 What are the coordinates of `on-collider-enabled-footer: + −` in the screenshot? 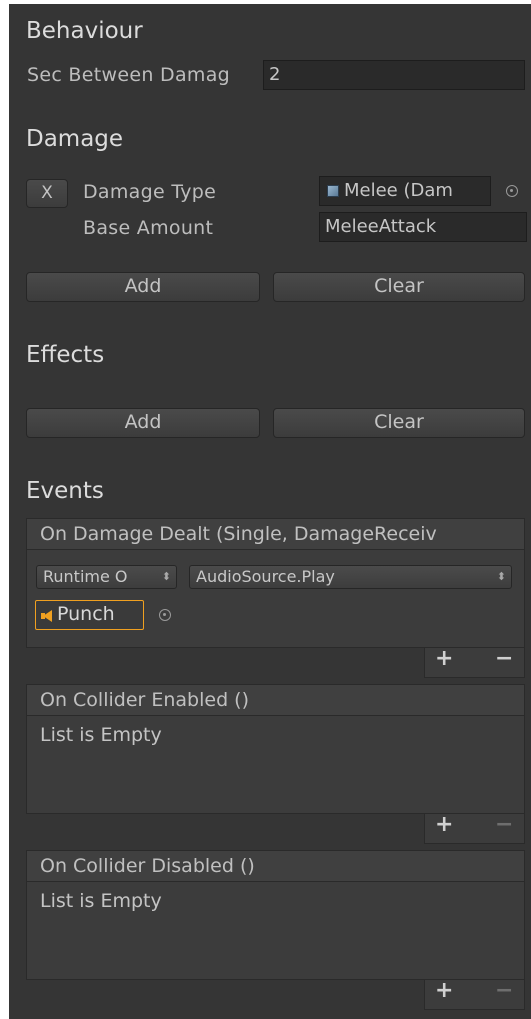 It's located at (474, 828).